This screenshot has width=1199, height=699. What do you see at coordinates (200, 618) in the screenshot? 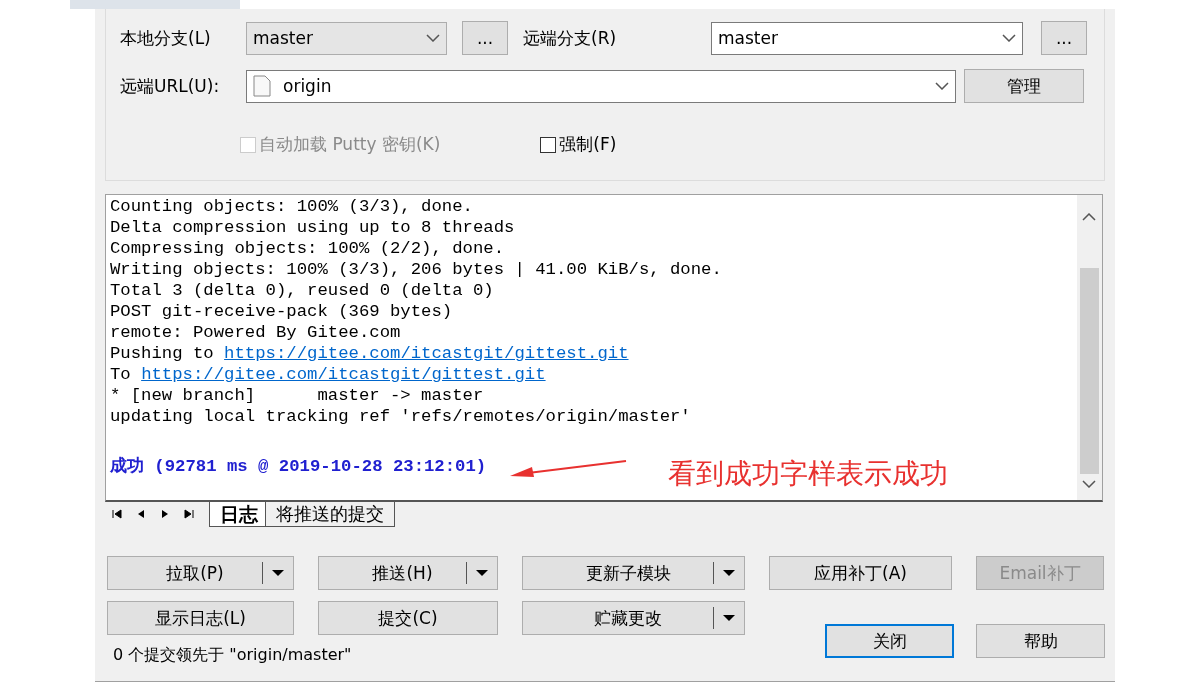
I see `action-button: 显示日志(L)` at bounding box center [200, 618].